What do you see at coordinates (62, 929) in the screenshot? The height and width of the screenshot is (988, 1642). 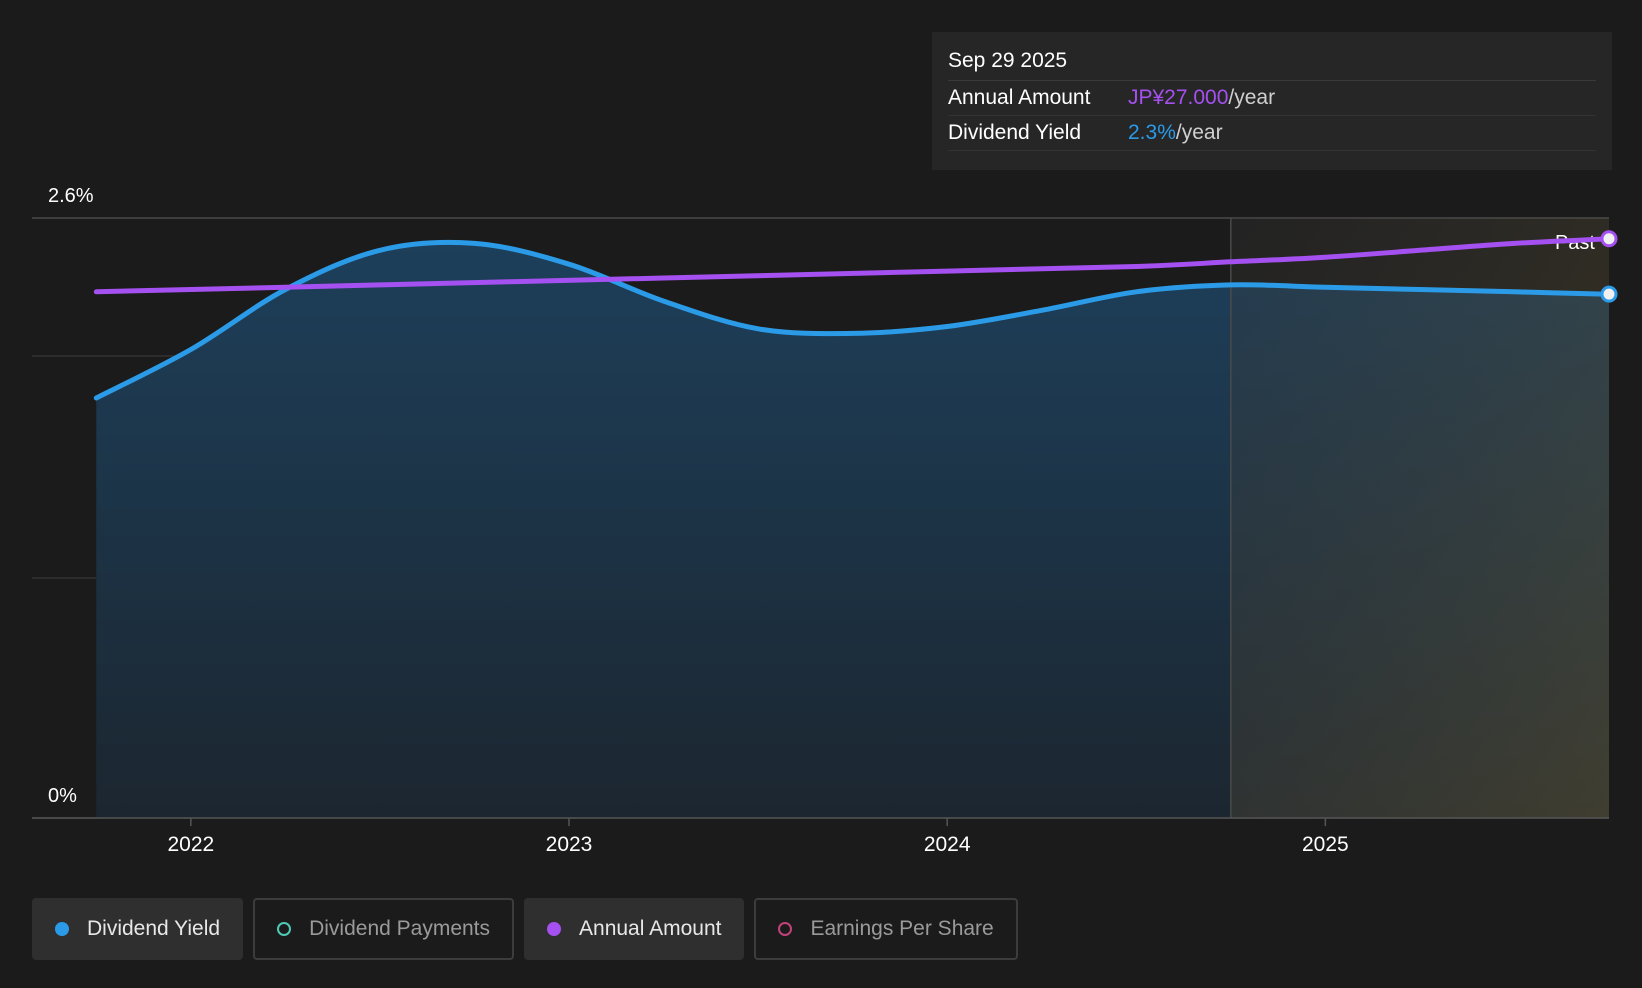 I see `legend-dividend-yield-dot-icon` at bounding box center [62, 929].